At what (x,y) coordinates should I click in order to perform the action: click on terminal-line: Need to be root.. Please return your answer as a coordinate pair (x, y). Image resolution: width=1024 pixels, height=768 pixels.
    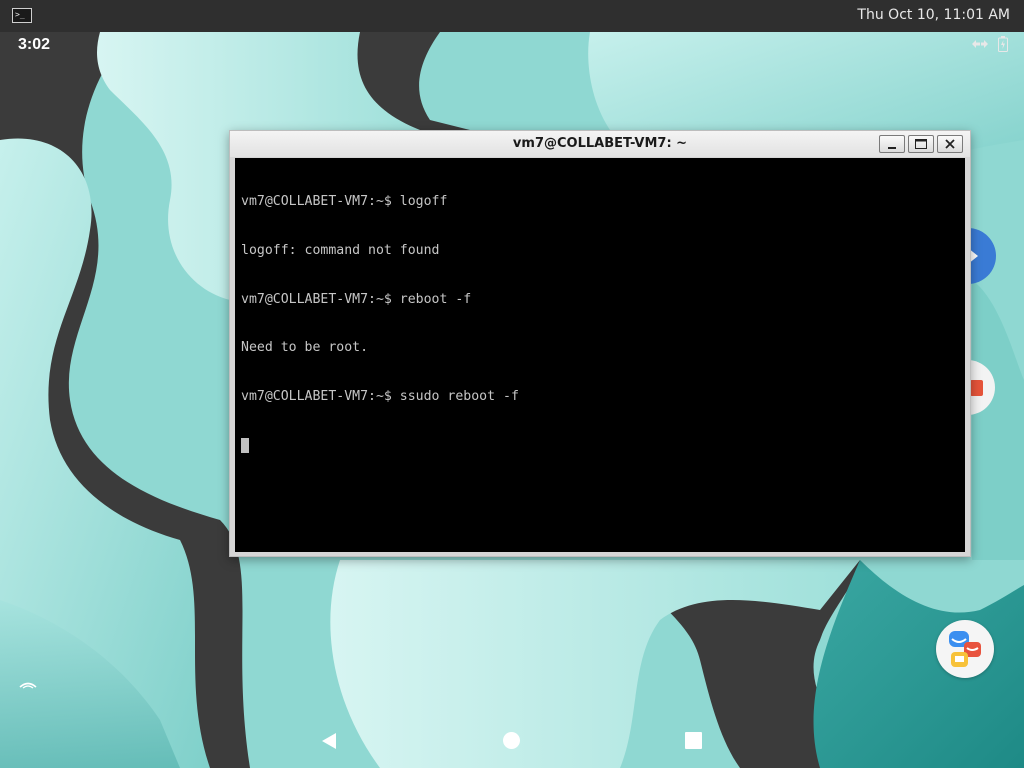
    Looking at the image, I should click on (305, 348).